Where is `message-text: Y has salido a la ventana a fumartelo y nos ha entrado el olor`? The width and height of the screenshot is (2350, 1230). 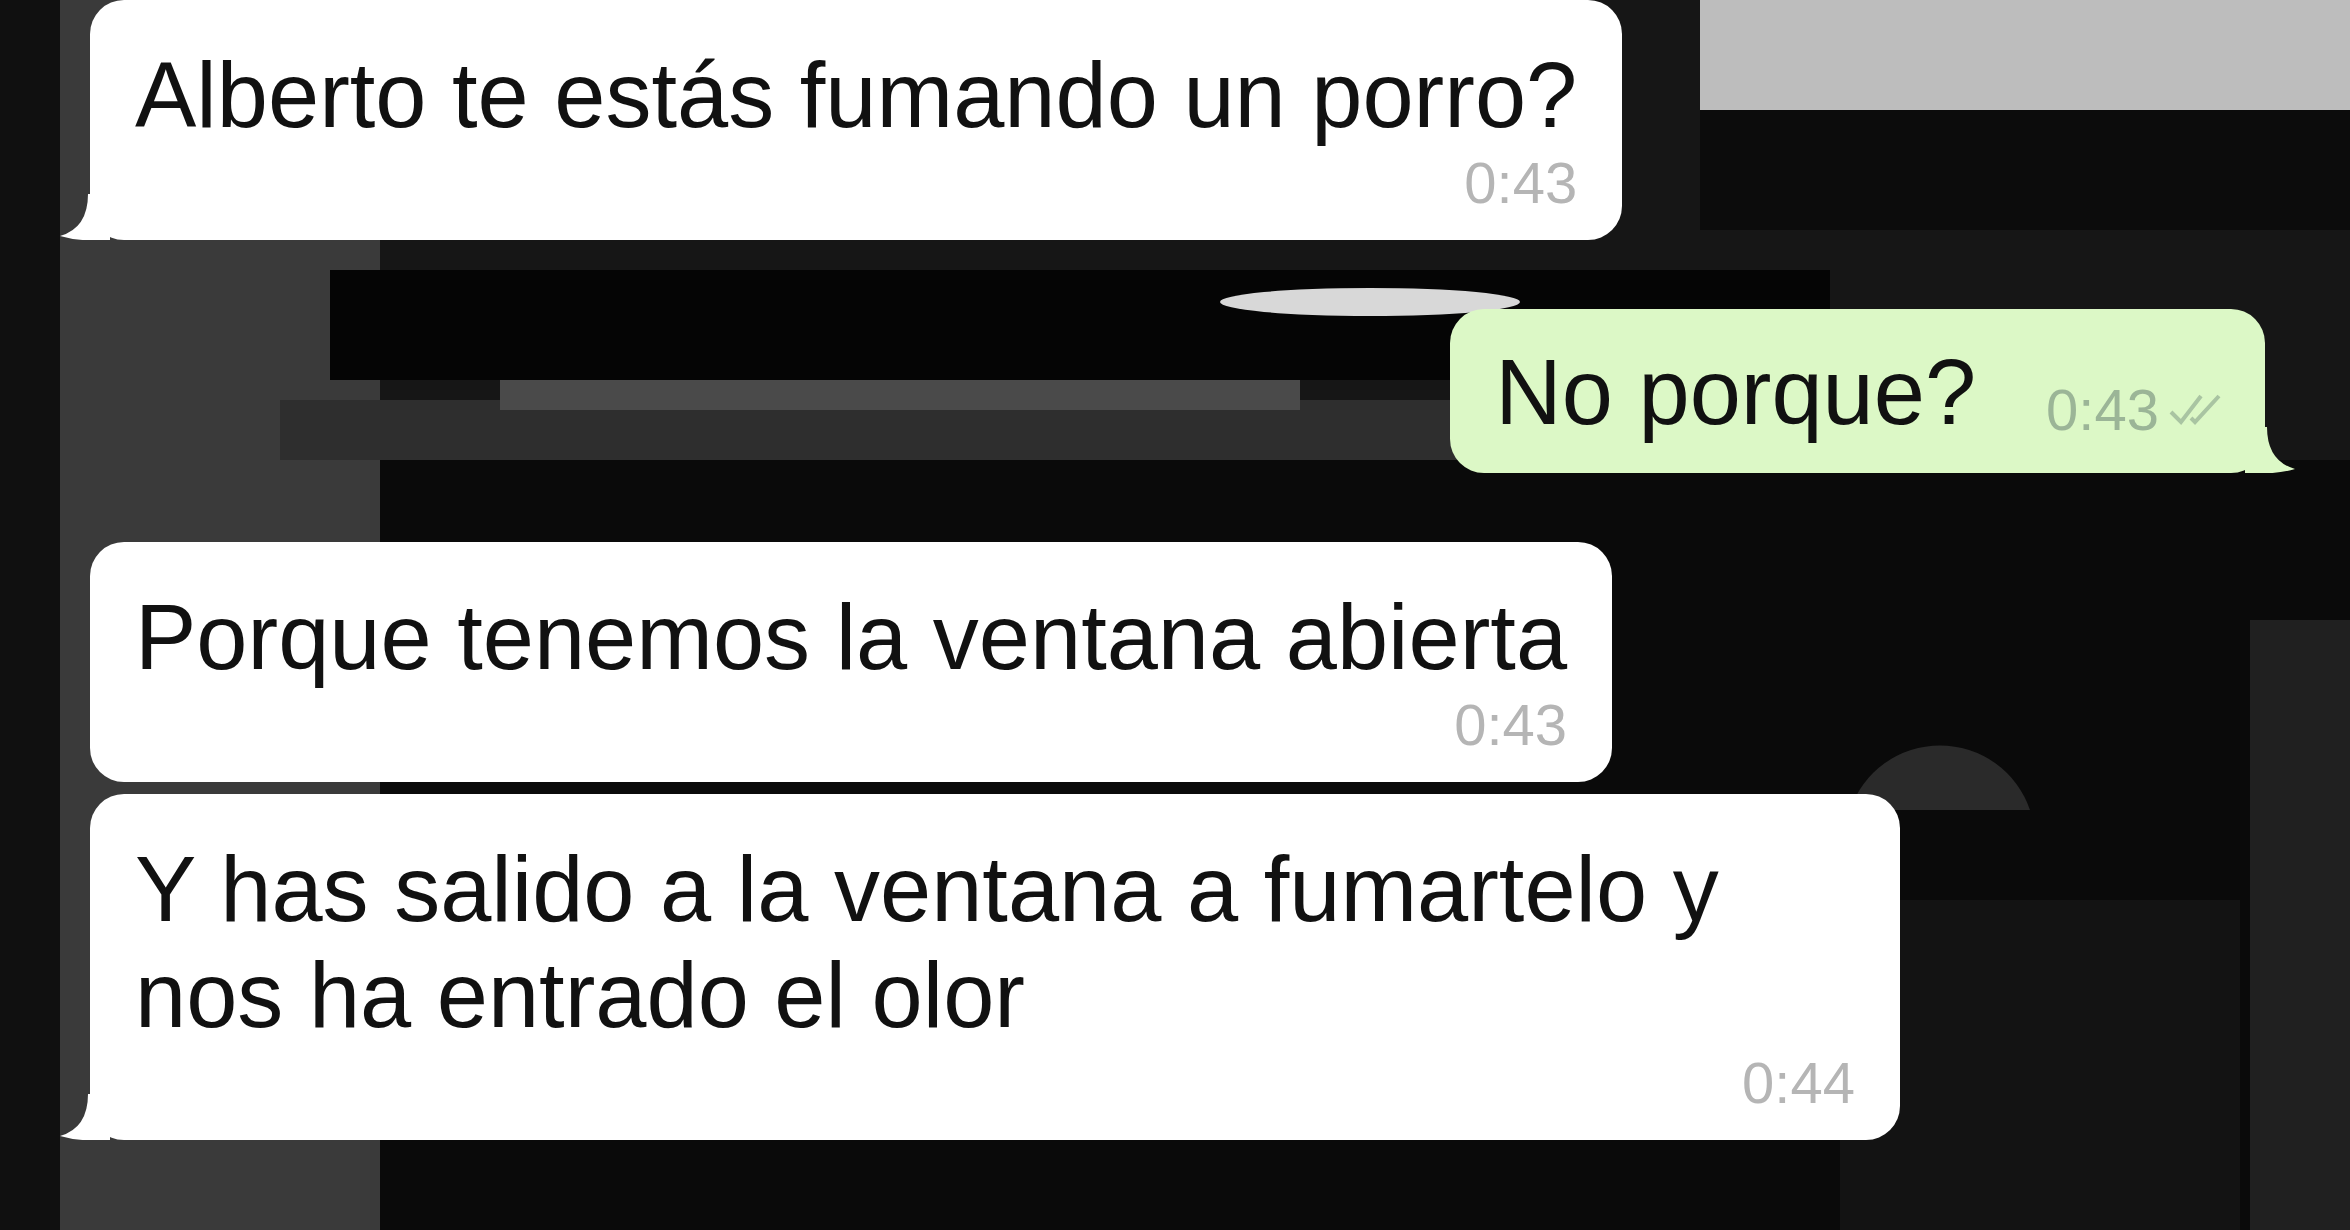
message-text: Y has salido a la ventana a fumartelo y nos ha entrado el olor is located at coordinates (927, 942).